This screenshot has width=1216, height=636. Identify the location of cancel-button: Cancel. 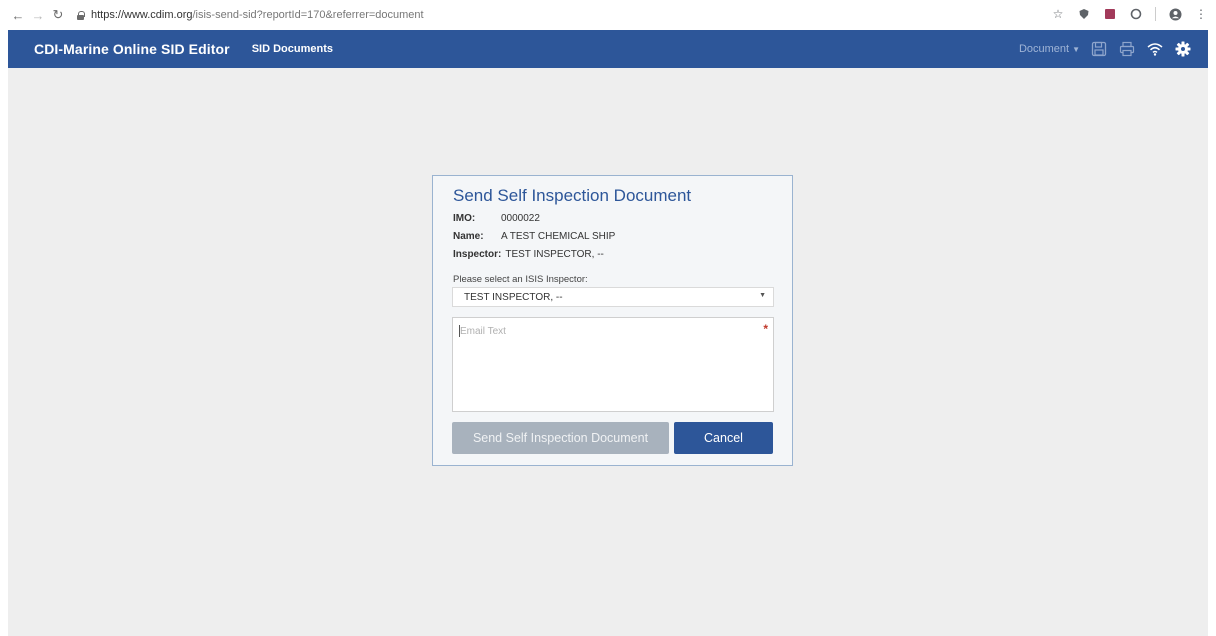
(723, 438).